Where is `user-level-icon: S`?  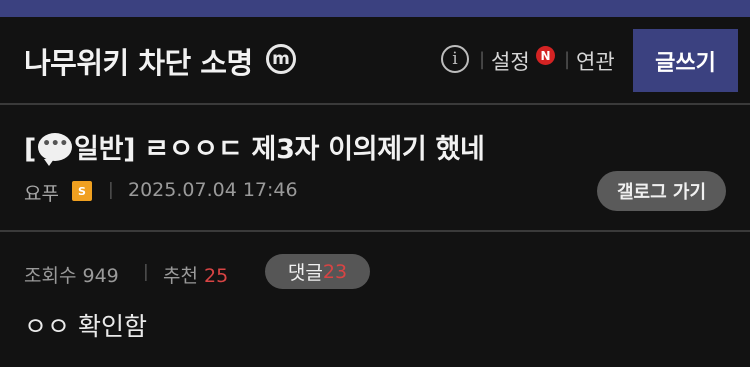 user-level-icon: S is located at coordinates (82, 191).